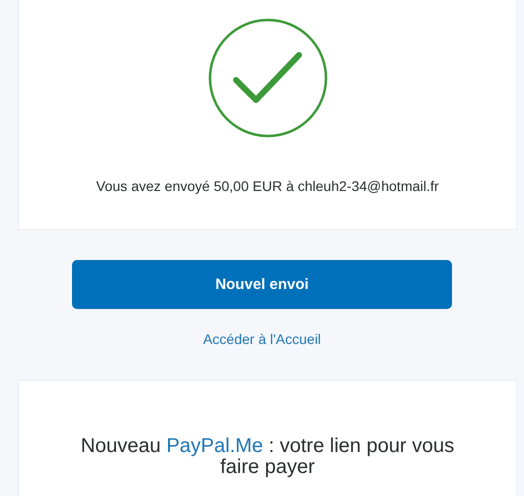 This screenshot has width=524, height=496. I want to click on promo-heading: Nouveau PayPal.Me : votre lien pour vous faire payer, so click(268, 457).